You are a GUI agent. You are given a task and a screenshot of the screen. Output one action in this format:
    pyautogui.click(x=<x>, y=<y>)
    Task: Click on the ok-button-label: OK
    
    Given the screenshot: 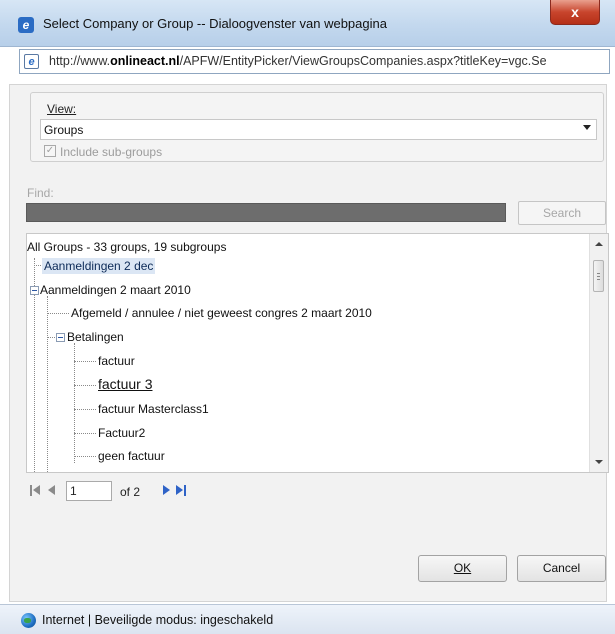 What is the action you would take?
    pyautogui.click(x=462, y=568)
    